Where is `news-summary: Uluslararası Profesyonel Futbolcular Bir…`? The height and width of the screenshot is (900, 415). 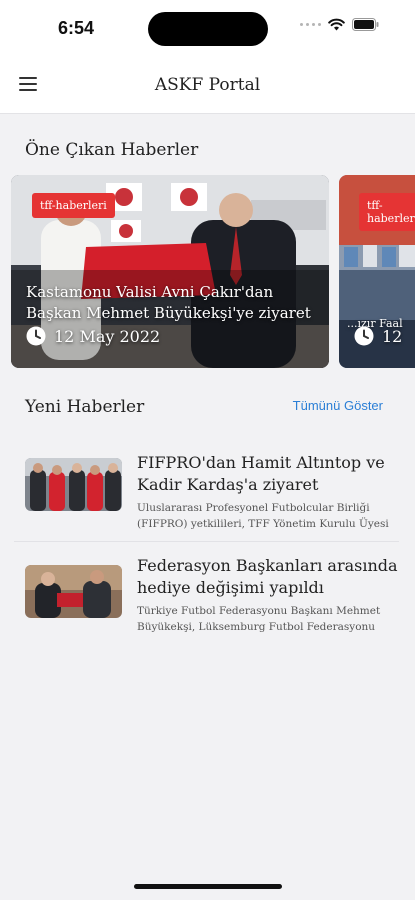 news-summary: Uluslararası Profesyonel Futbolcular Bir… is located at coordinates (263, 516).